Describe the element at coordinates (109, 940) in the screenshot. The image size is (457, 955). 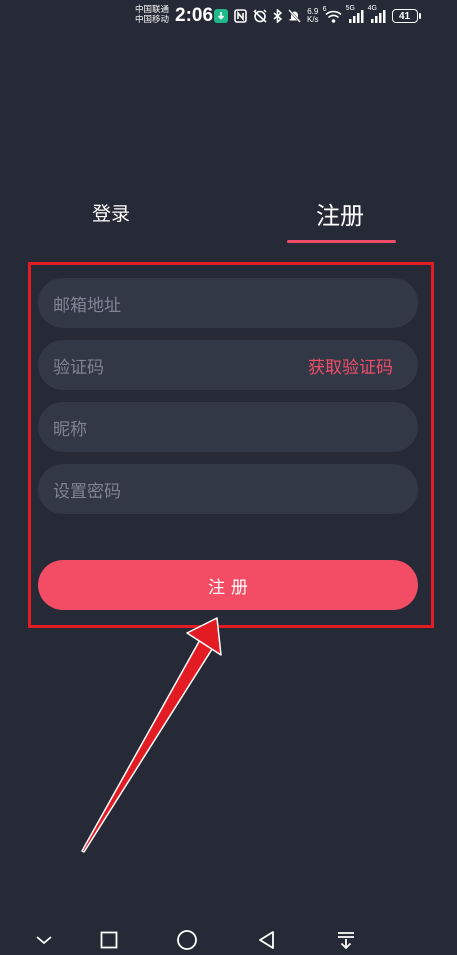
I see `square-icon` at that location.